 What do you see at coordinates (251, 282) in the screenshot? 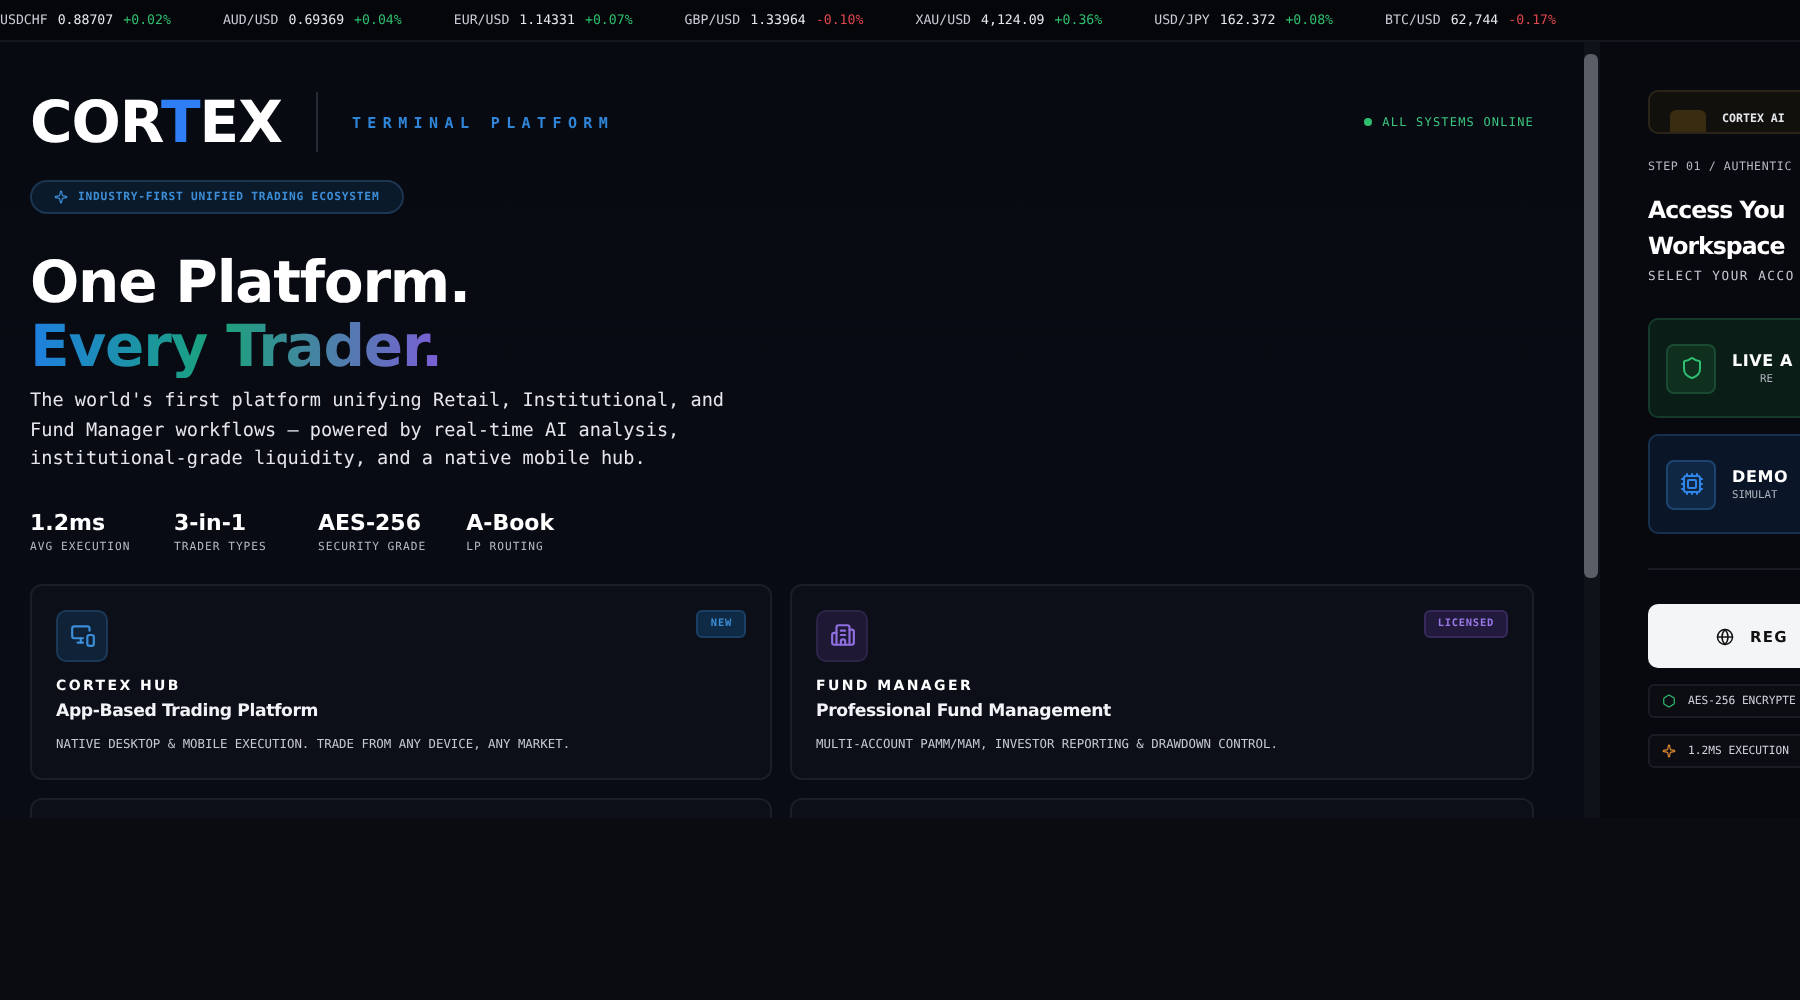
I see `headline: One Platform.` at bounding box center [251, 282].